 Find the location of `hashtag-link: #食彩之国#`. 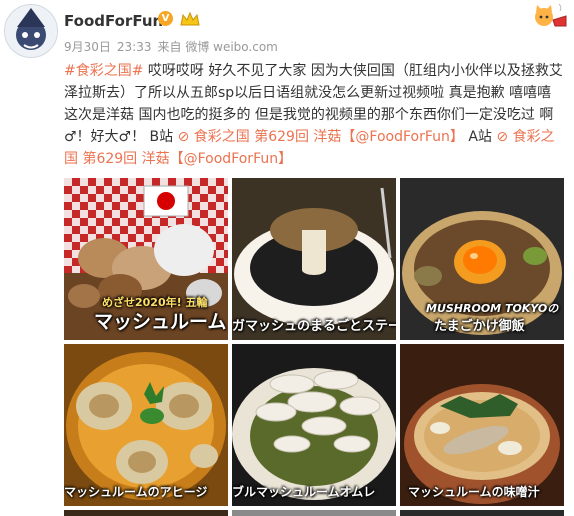

hashtag-link: #食彩之国# is located at coordinates (103, 71).